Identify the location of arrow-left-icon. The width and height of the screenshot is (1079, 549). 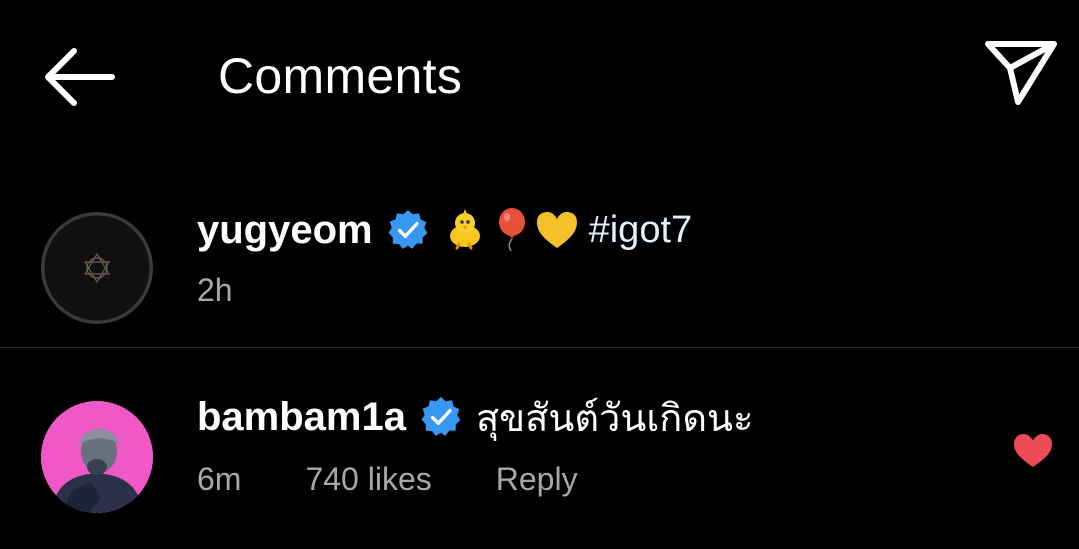
(78, 77).